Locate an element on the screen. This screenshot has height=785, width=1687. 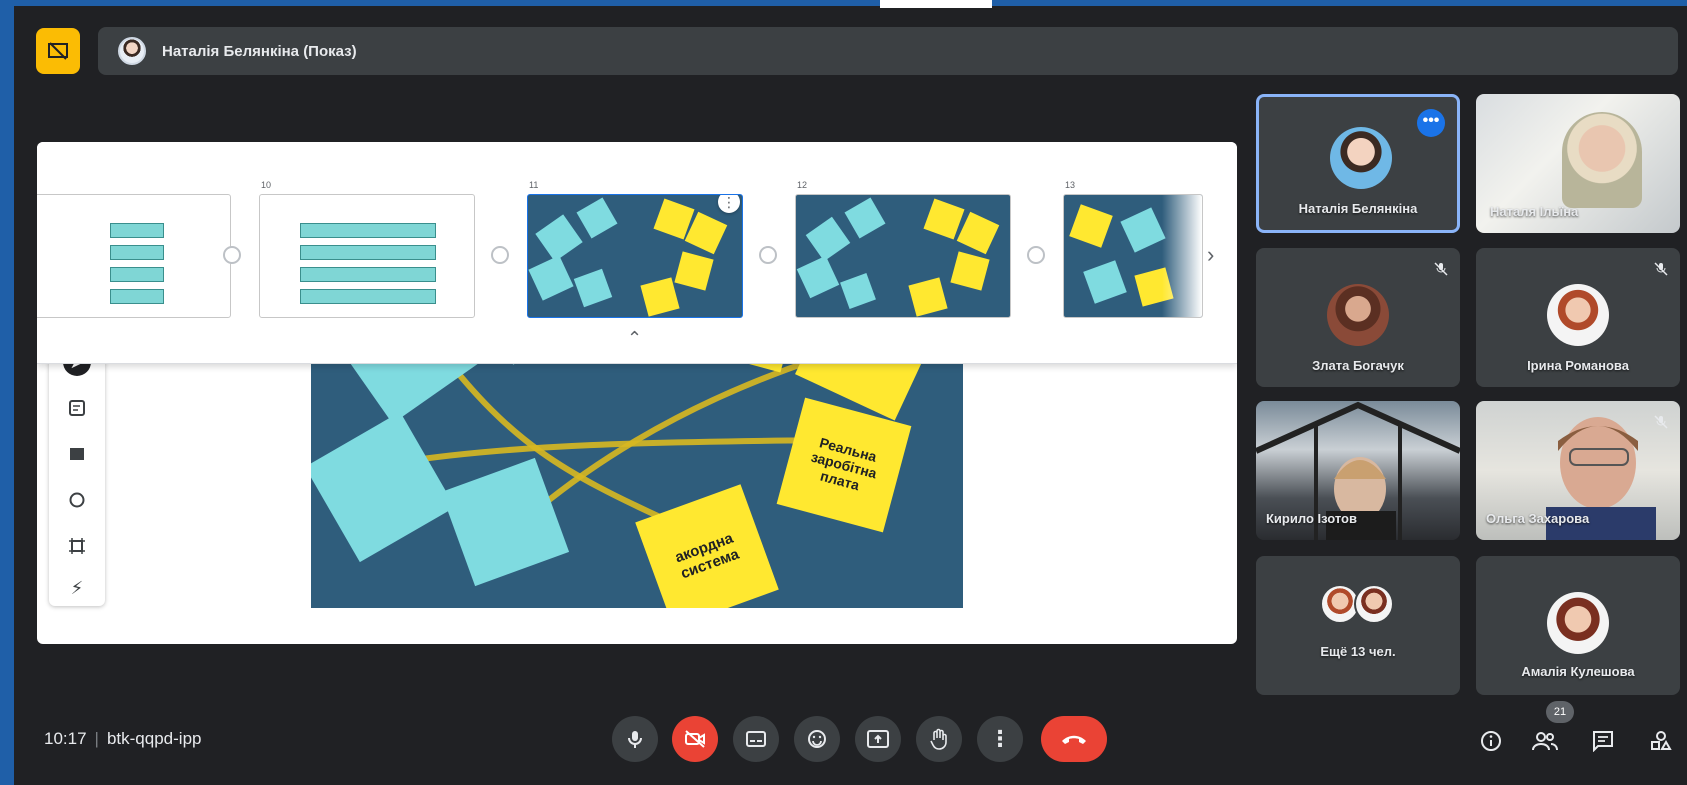
video-feed is located at coordinates (1602, 160).